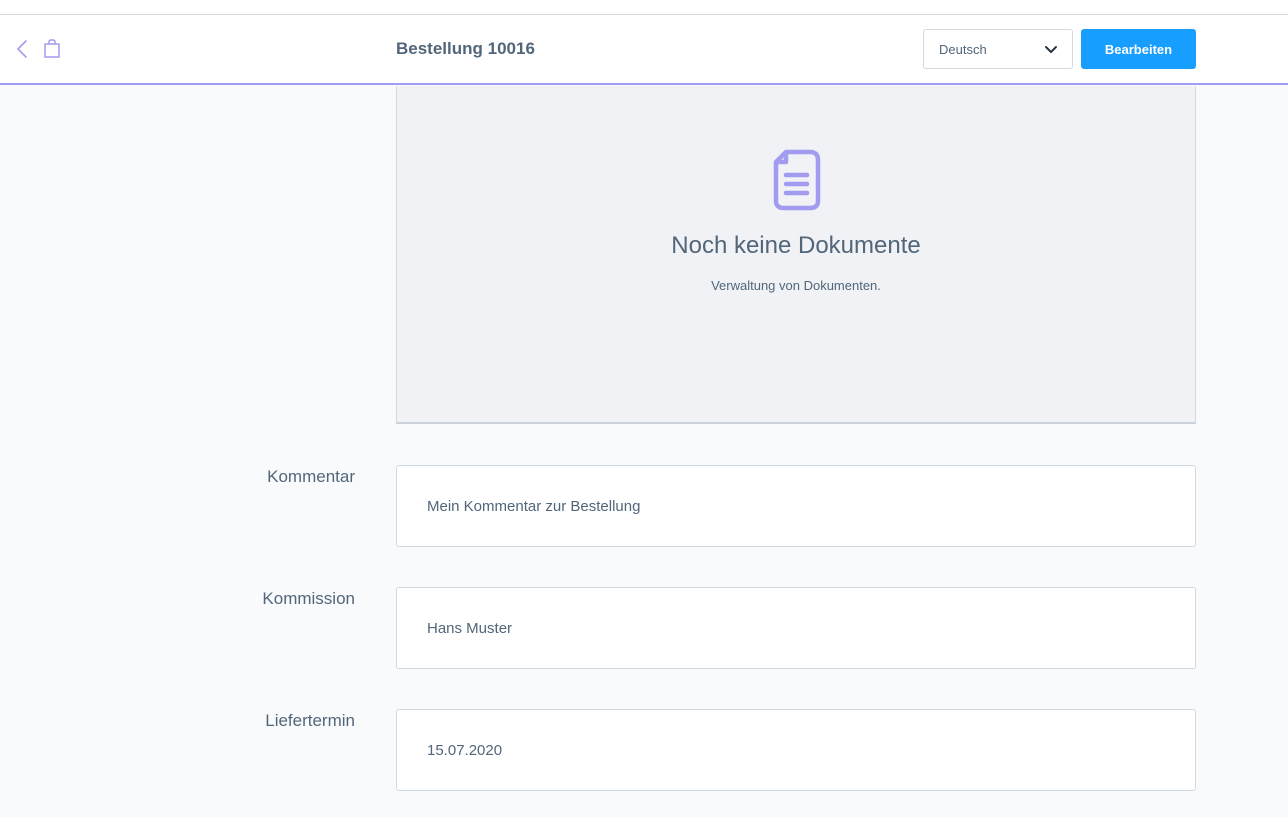 The height and width of the screenshot is (817, 1288). I want to click on comment-value: Mein Kommentar zur Bestellung, so click(533, 506).